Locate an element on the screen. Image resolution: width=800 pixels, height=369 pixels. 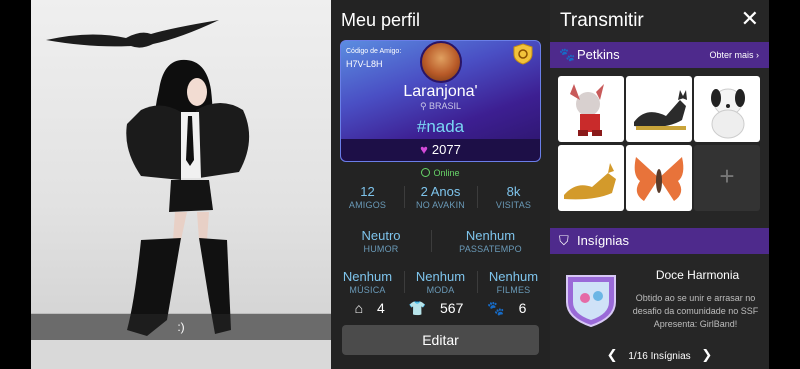
stat-label: FILMES is located at coordinates (513, 290).